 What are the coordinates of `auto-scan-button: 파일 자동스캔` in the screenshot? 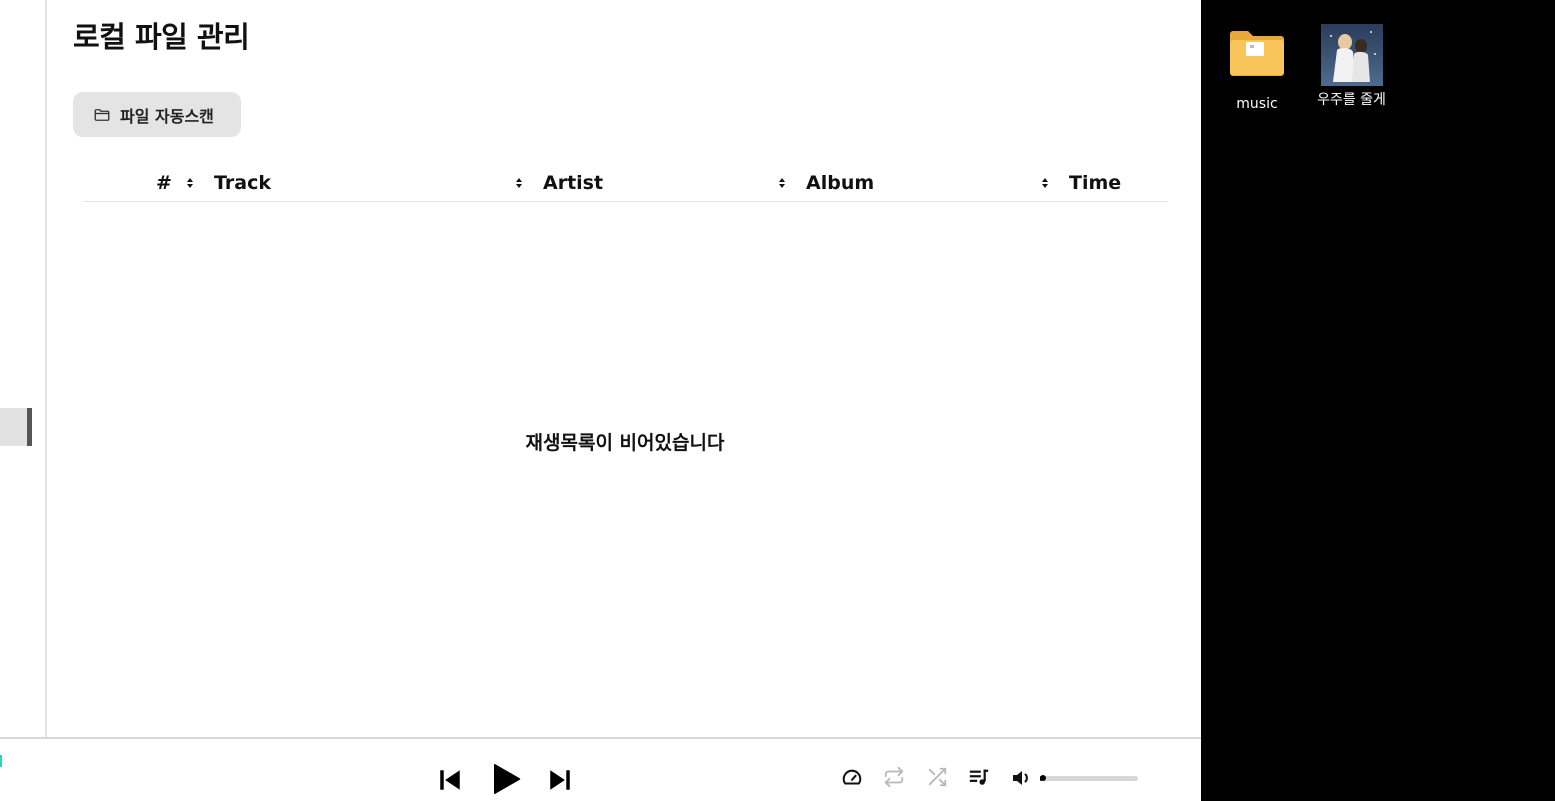 It's located at (157, 114).